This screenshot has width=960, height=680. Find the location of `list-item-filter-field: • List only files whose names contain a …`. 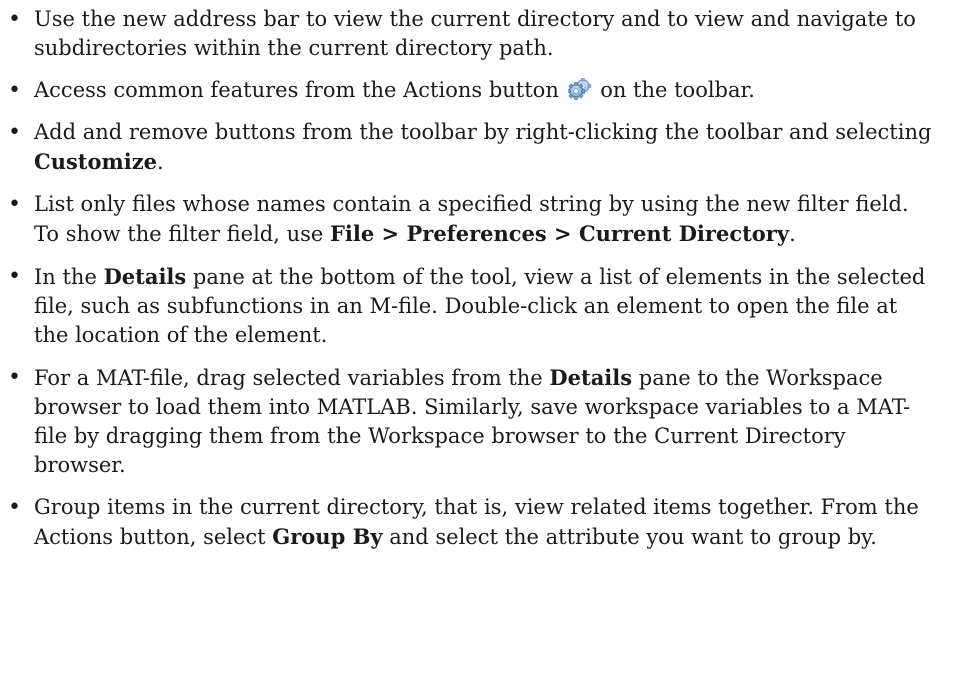

list-item-filter-field: • List only files whose names contain a … is located at coordinates (467, 219).